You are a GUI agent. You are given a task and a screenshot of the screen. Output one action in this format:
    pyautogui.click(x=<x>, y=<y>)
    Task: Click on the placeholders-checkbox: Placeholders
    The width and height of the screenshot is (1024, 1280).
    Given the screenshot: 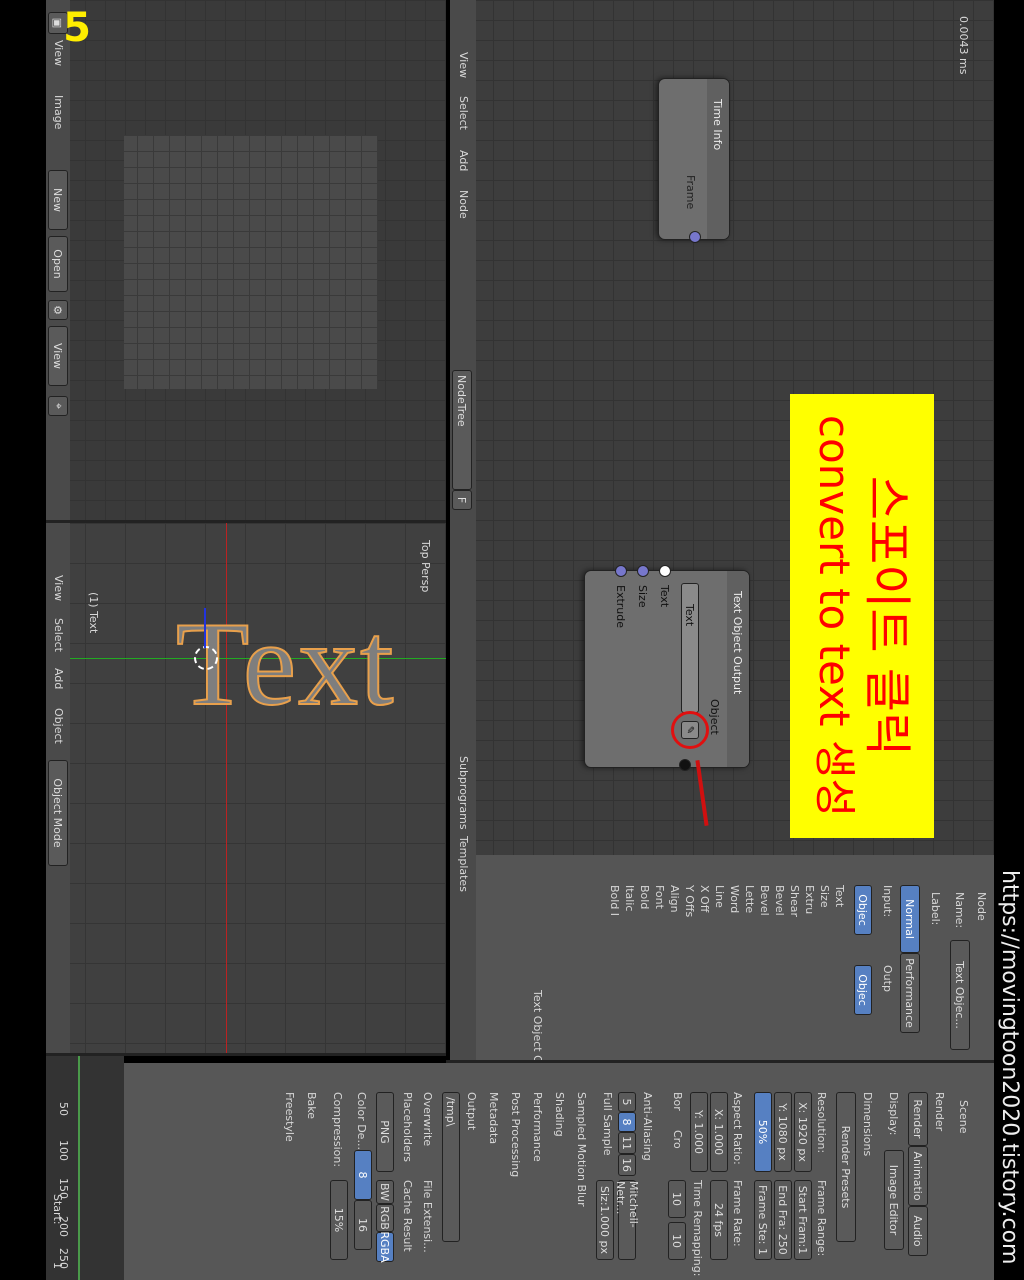 What is the action you would take?
    pyautogui.click(x=407, y=1127)
    